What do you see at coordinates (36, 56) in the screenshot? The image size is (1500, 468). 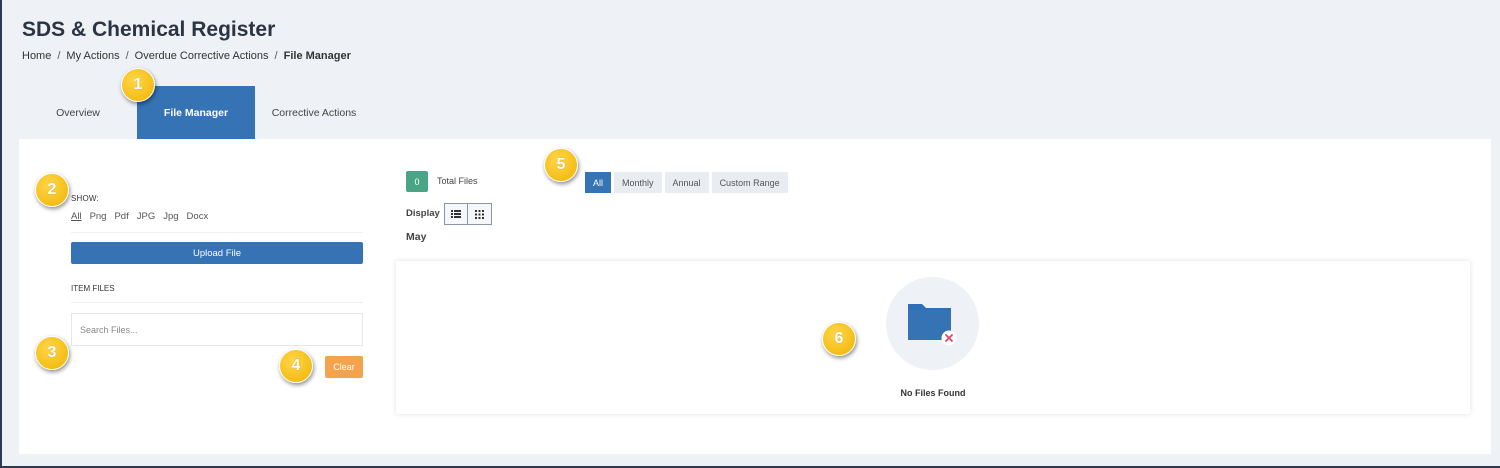 I see `breadcrumb-home: Home` at bounding box center [36, 56].